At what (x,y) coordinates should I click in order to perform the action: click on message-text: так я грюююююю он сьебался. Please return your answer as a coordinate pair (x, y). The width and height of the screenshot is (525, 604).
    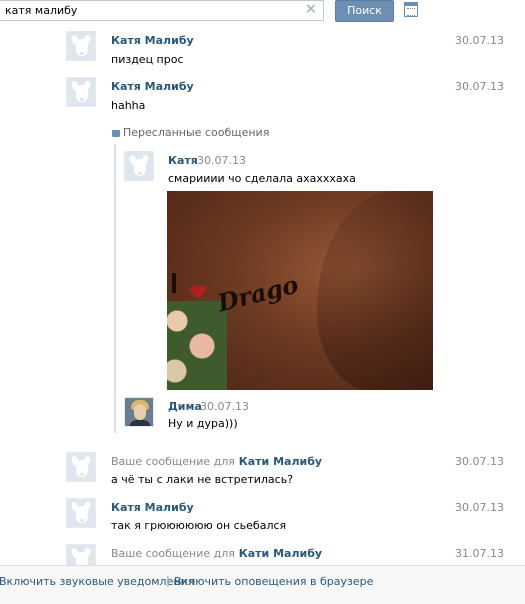
    Looking at the image, I should click on (199, 525).